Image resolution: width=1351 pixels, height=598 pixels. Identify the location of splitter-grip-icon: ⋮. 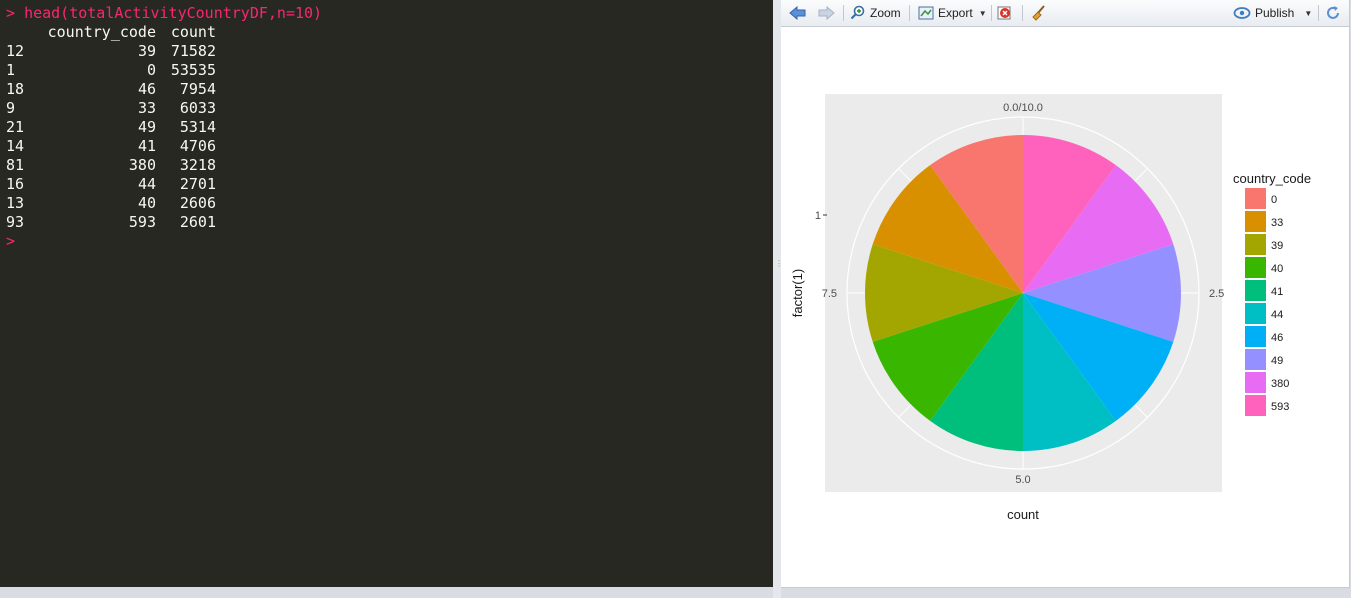
(779, 267).